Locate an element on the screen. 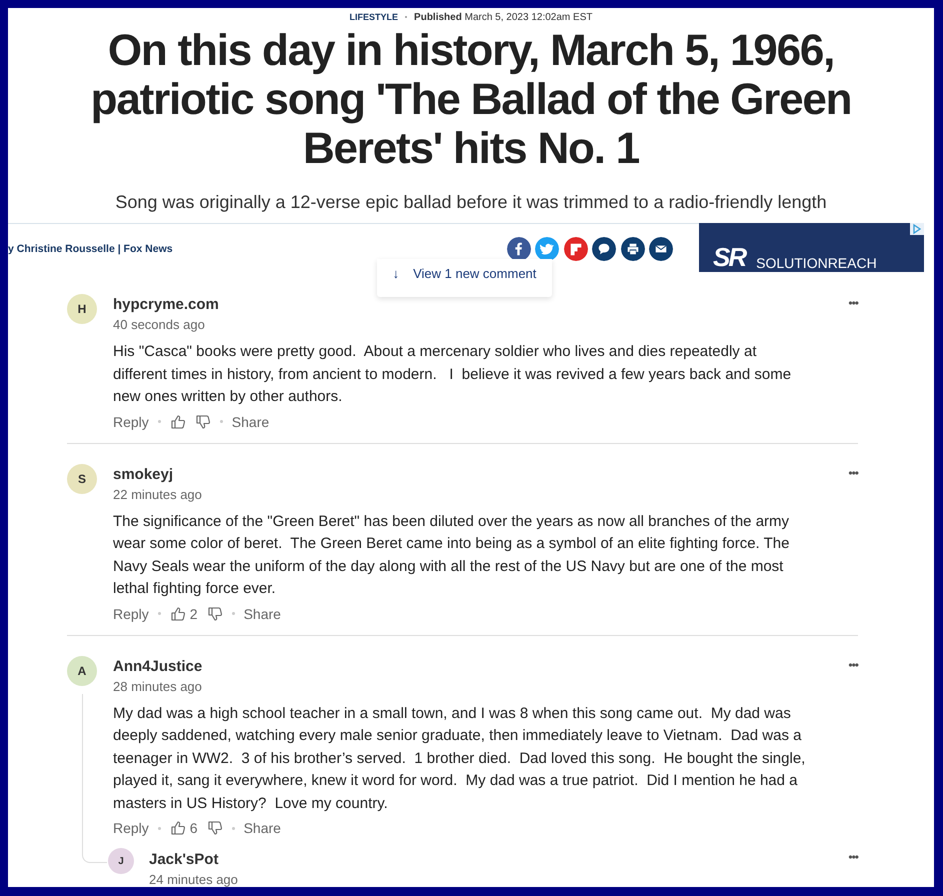  facebook-icon is located at coordinates (518, 249).